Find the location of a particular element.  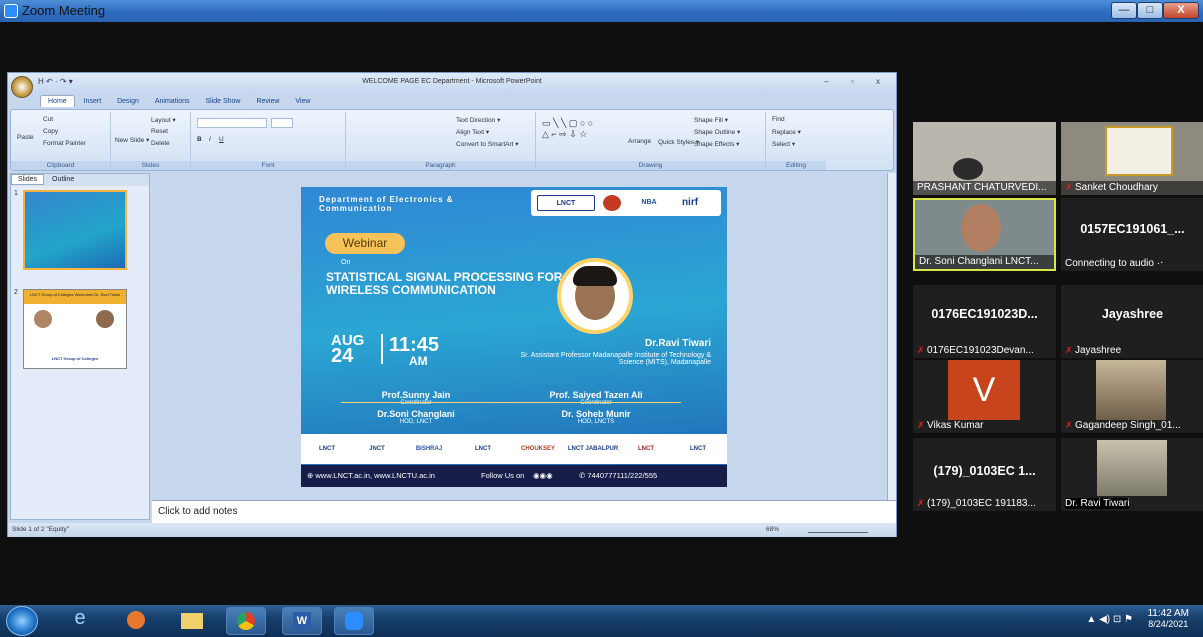

shape-outline-button: Shape Outline ▾ is located at coordinates (717, 132).